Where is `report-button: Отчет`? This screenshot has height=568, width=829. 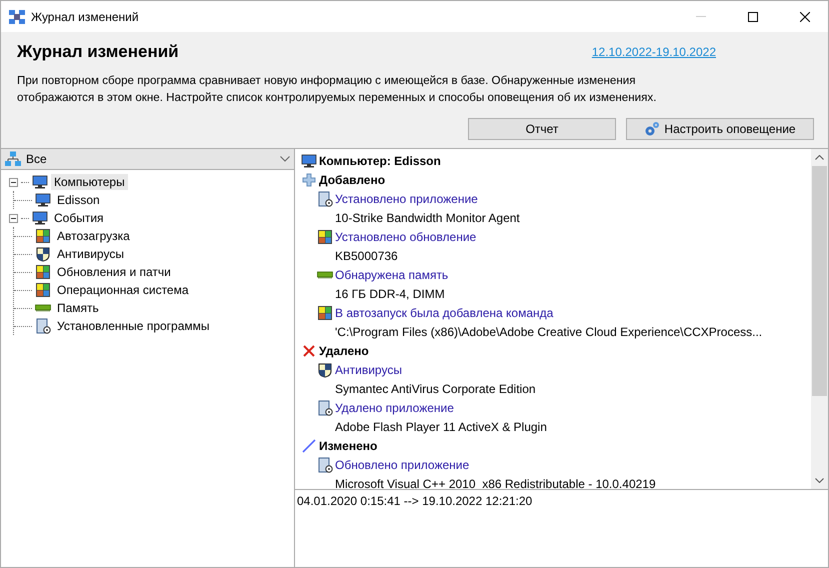
report-button: Отчет is located at coordinates (542, 129).